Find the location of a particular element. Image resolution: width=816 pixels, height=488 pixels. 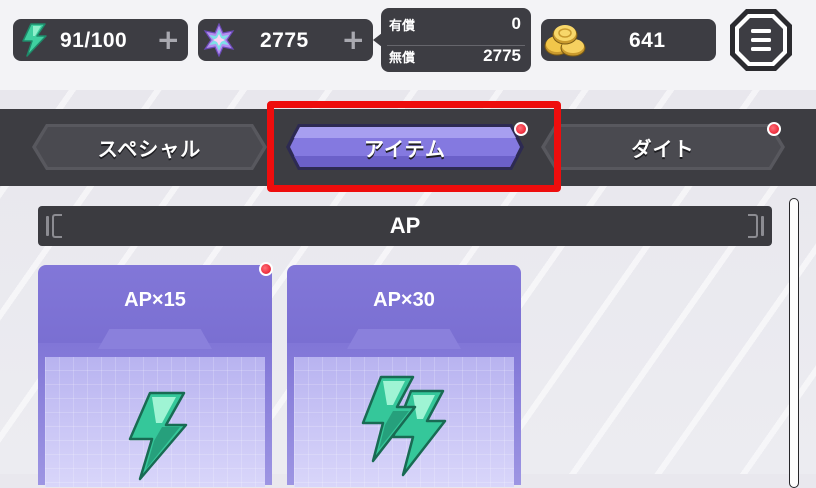

tab-special-label: スペシャル is located at coordinates (149, 148).